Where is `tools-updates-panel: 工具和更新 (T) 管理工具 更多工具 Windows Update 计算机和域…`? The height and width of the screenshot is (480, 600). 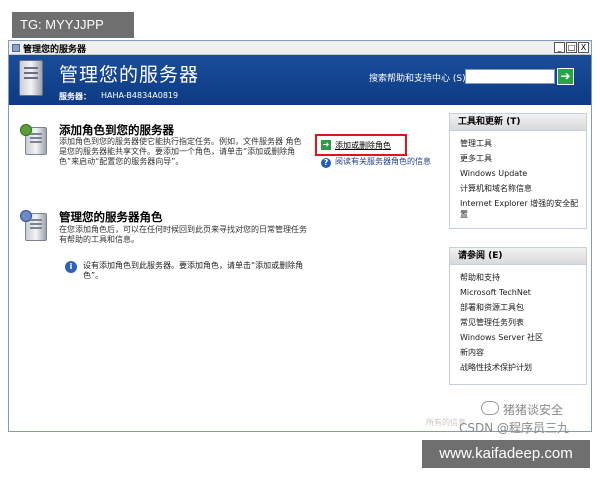 tools-updates-panel: 工具和更新 (T) 管理工具 更多工具 Windows Update 计算机和域… is located at coordinates (518, 171).